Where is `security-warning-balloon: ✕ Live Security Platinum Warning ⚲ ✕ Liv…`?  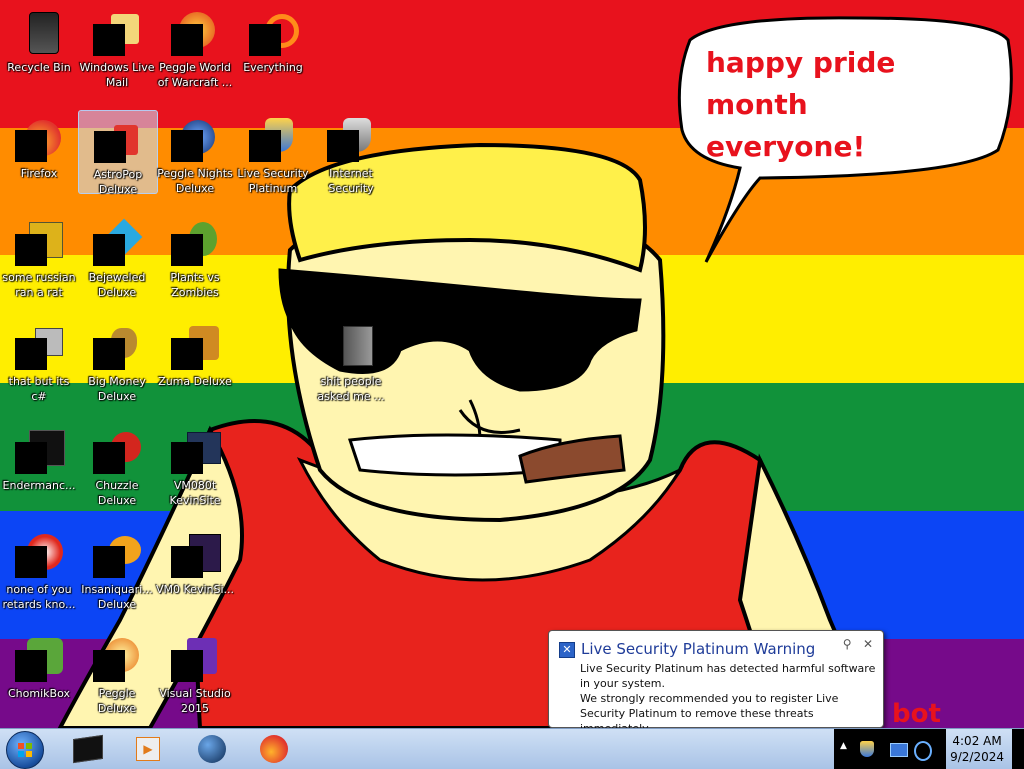
security-warning-balloon: ✕ Live Security Platinum Warning ⚲ ✕ Liv… is located at coordinates (716, 682).